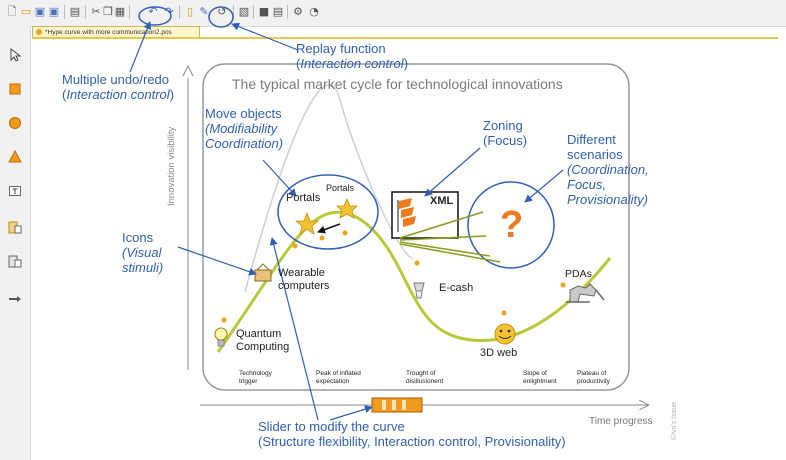 The width and height of the screenshot is (786, 460). Describe the element at coordinates (155, 16) in the screenshot. I see `undo-redo-highlight` at that location.